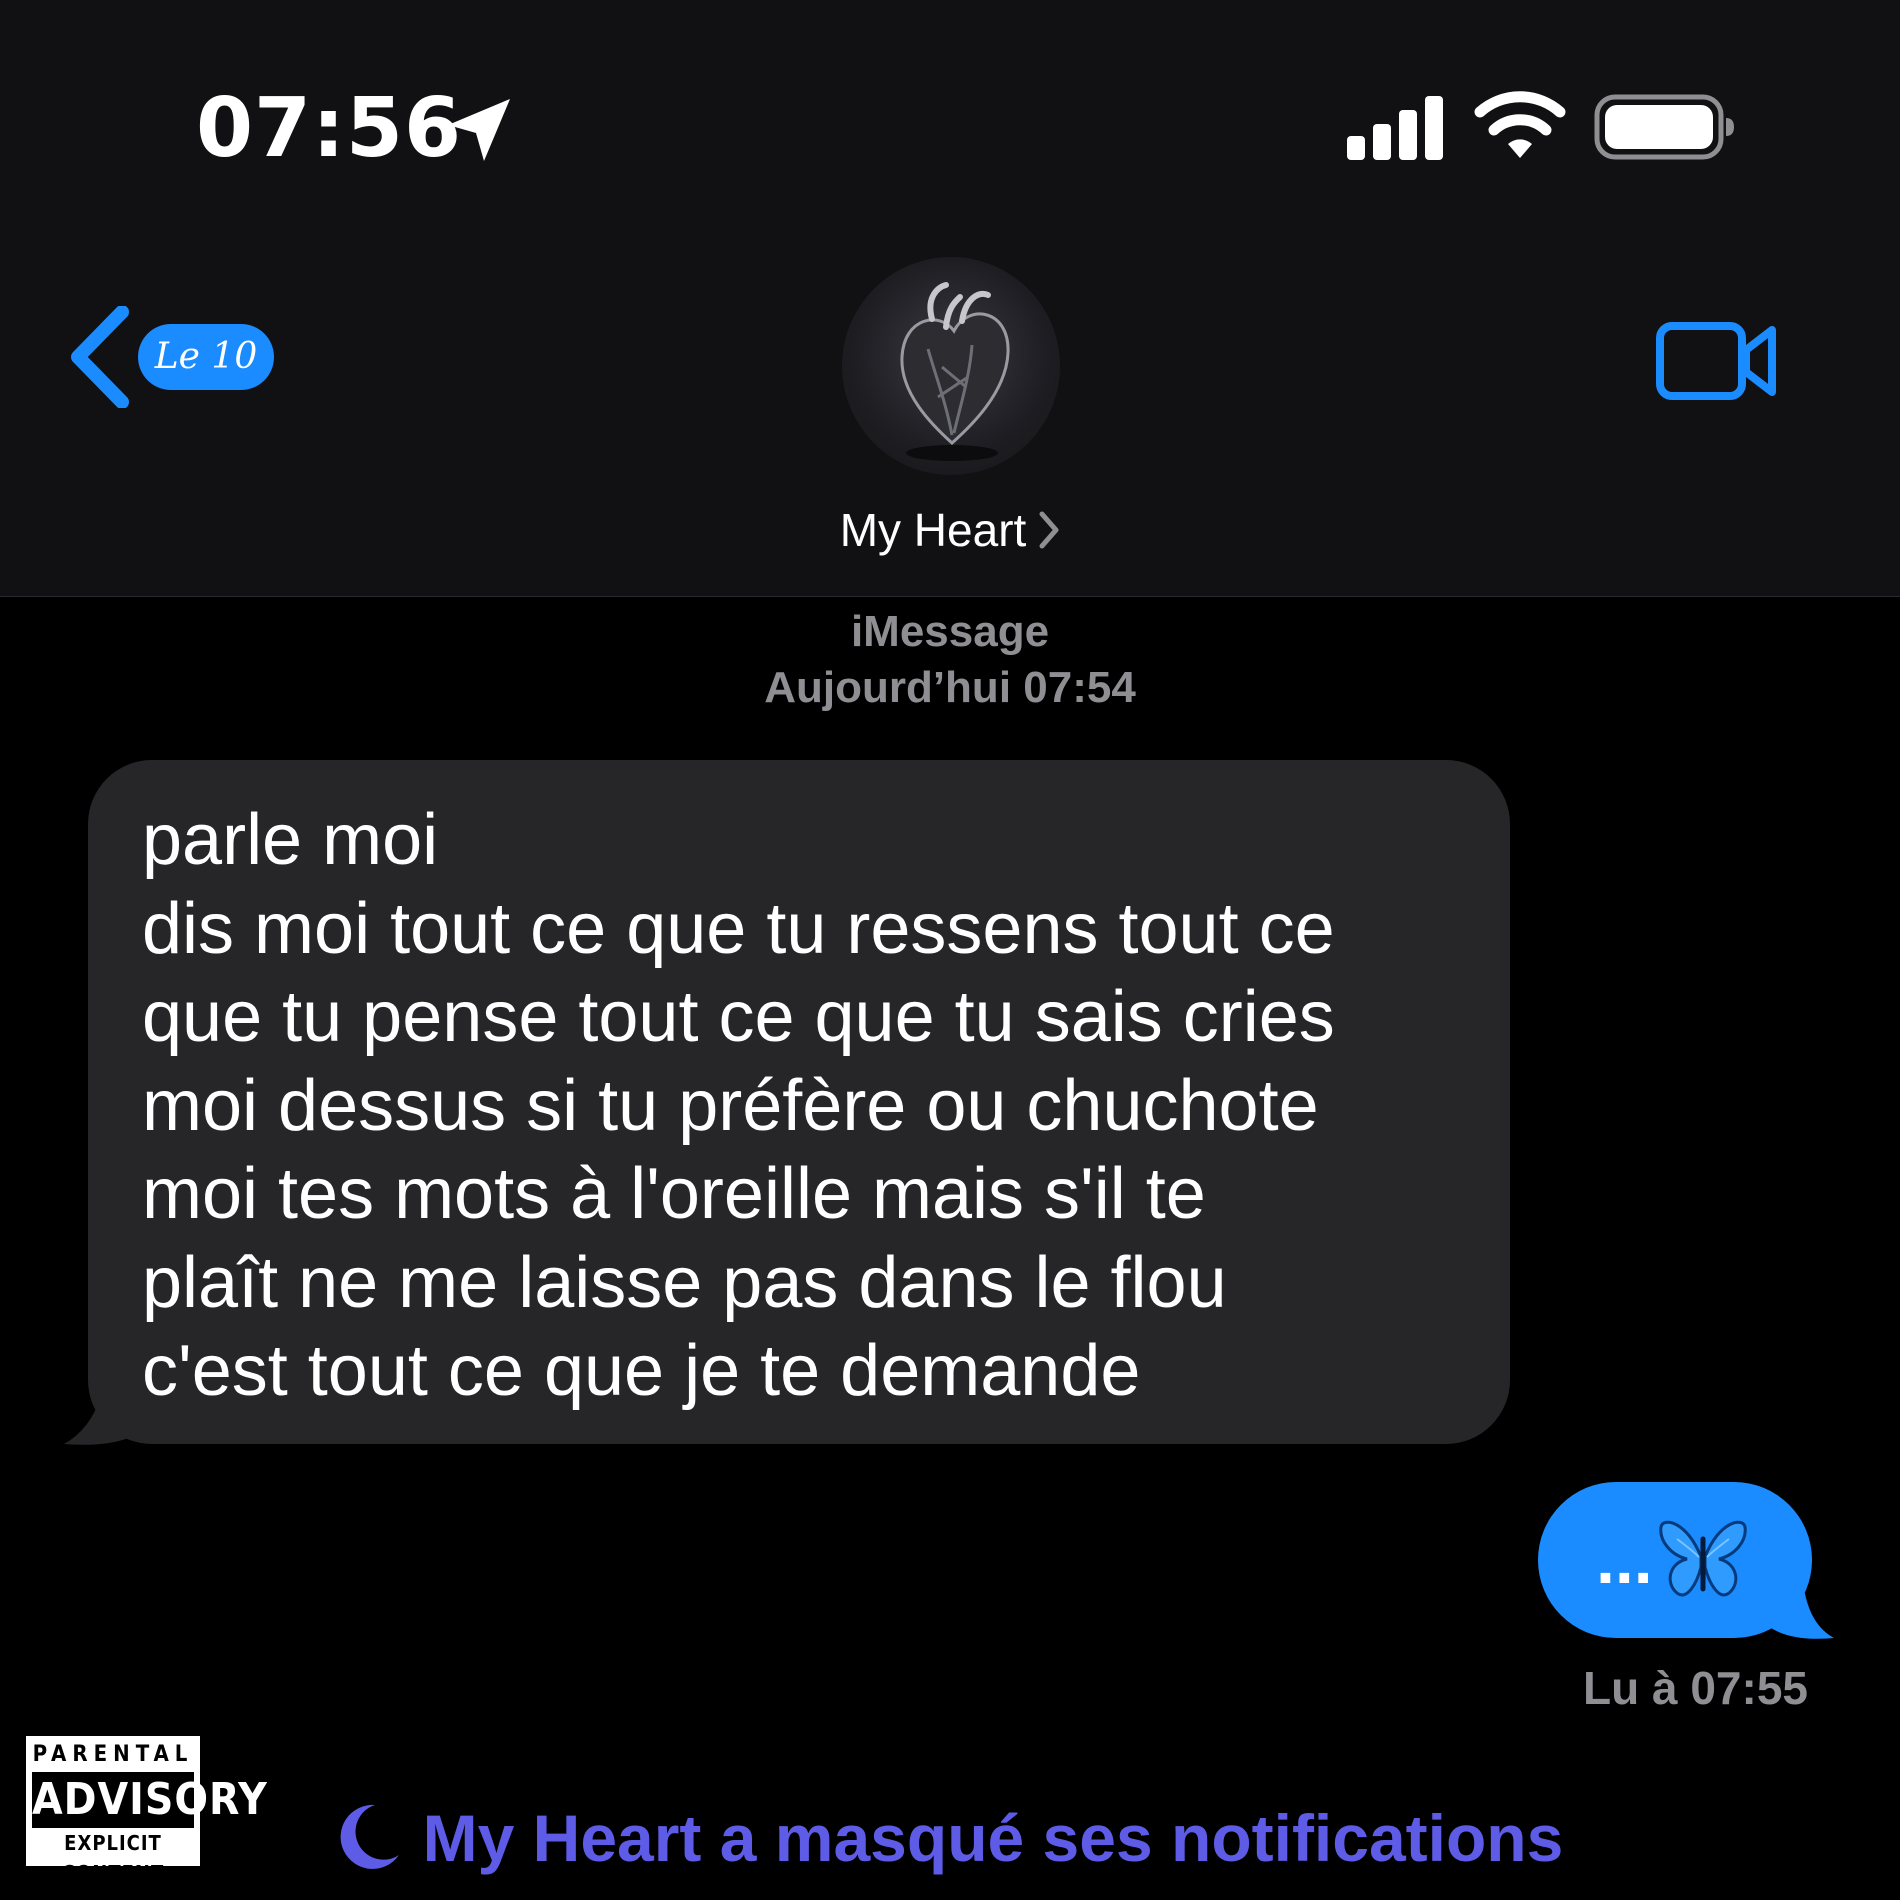 The image size is (1900, 1900). I want to click on focus-banner-text: My Heart a masqué ses notifications, so click(993, 1838).